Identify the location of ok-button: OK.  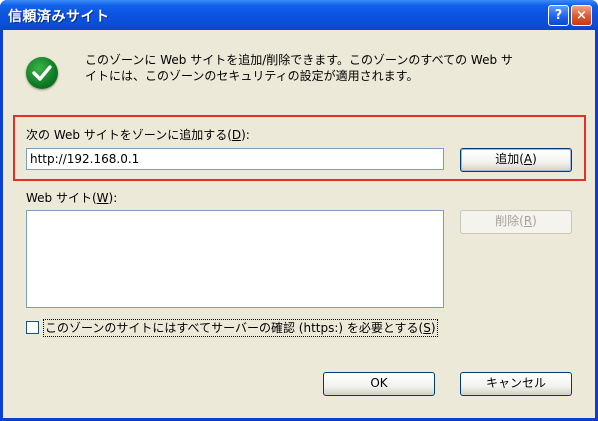
(379, 384).